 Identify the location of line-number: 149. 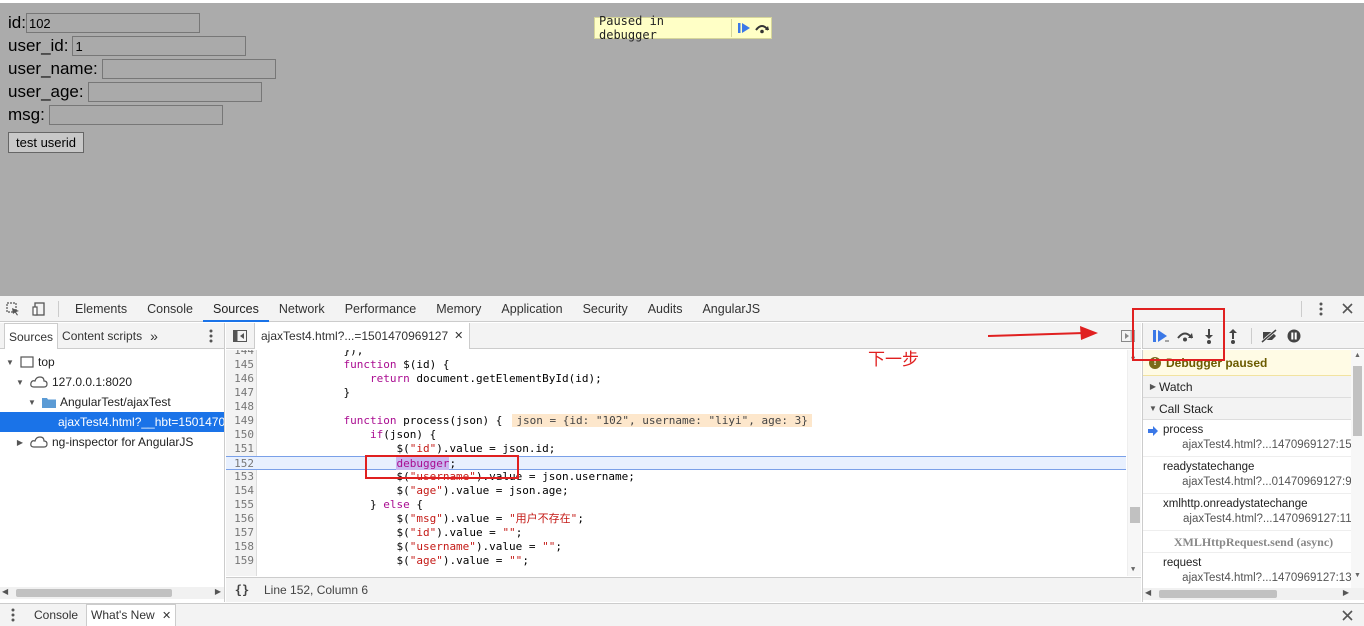
(240, 421).